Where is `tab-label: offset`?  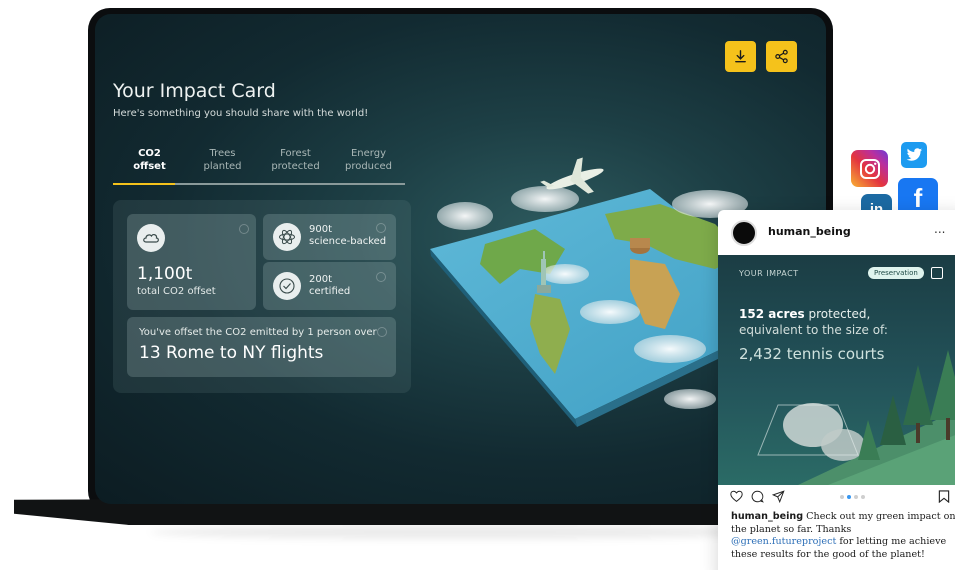 tab-label: offset is located at coordinates (149, 166).